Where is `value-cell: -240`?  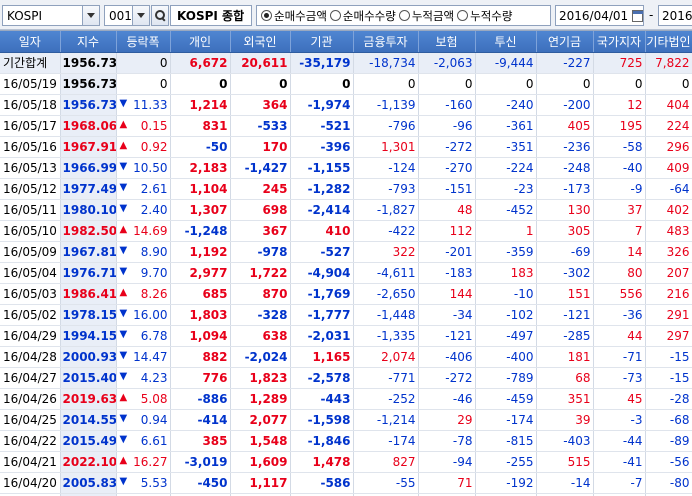
value-cell: -240 is located at coordinates (506, 105).